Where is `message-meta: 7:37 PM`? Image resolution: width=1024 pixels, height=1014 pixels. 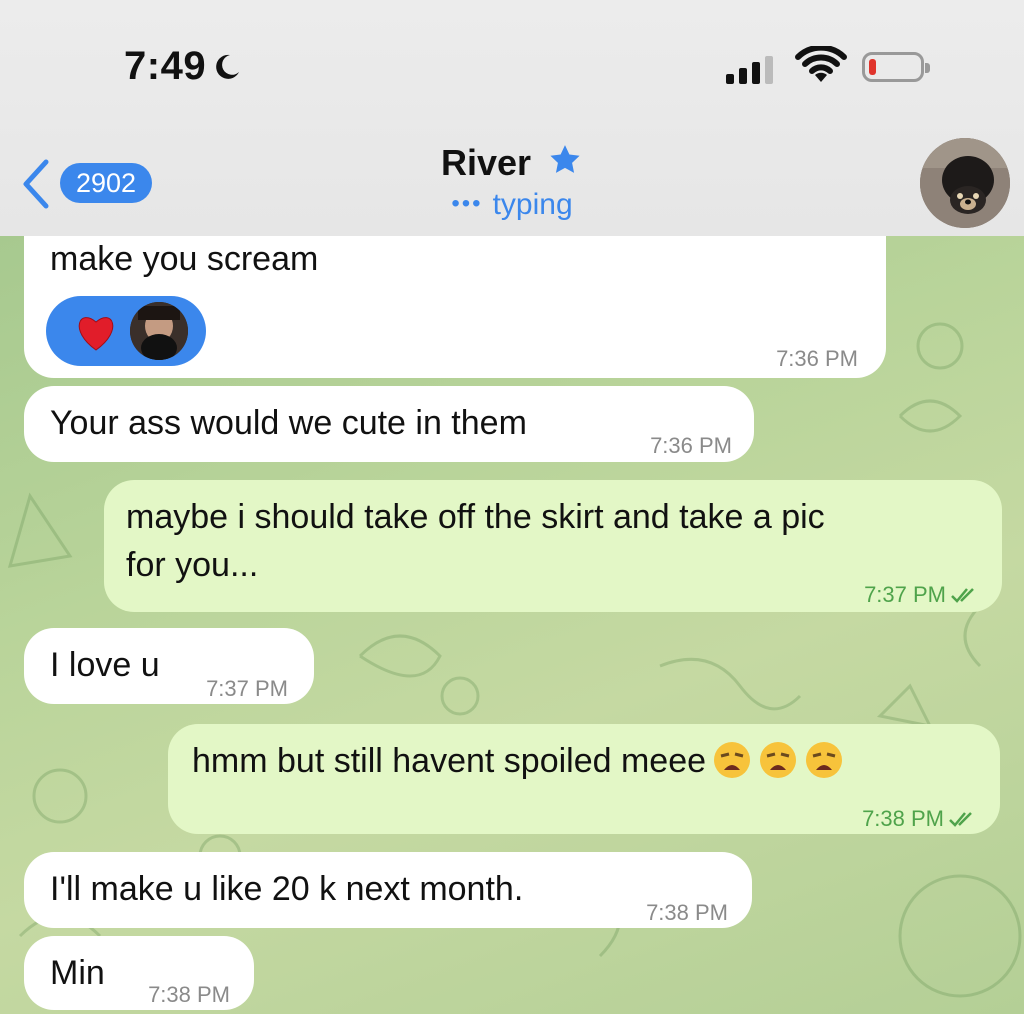 message-meta: 7:37 PM is located at coordinates (921, 595).